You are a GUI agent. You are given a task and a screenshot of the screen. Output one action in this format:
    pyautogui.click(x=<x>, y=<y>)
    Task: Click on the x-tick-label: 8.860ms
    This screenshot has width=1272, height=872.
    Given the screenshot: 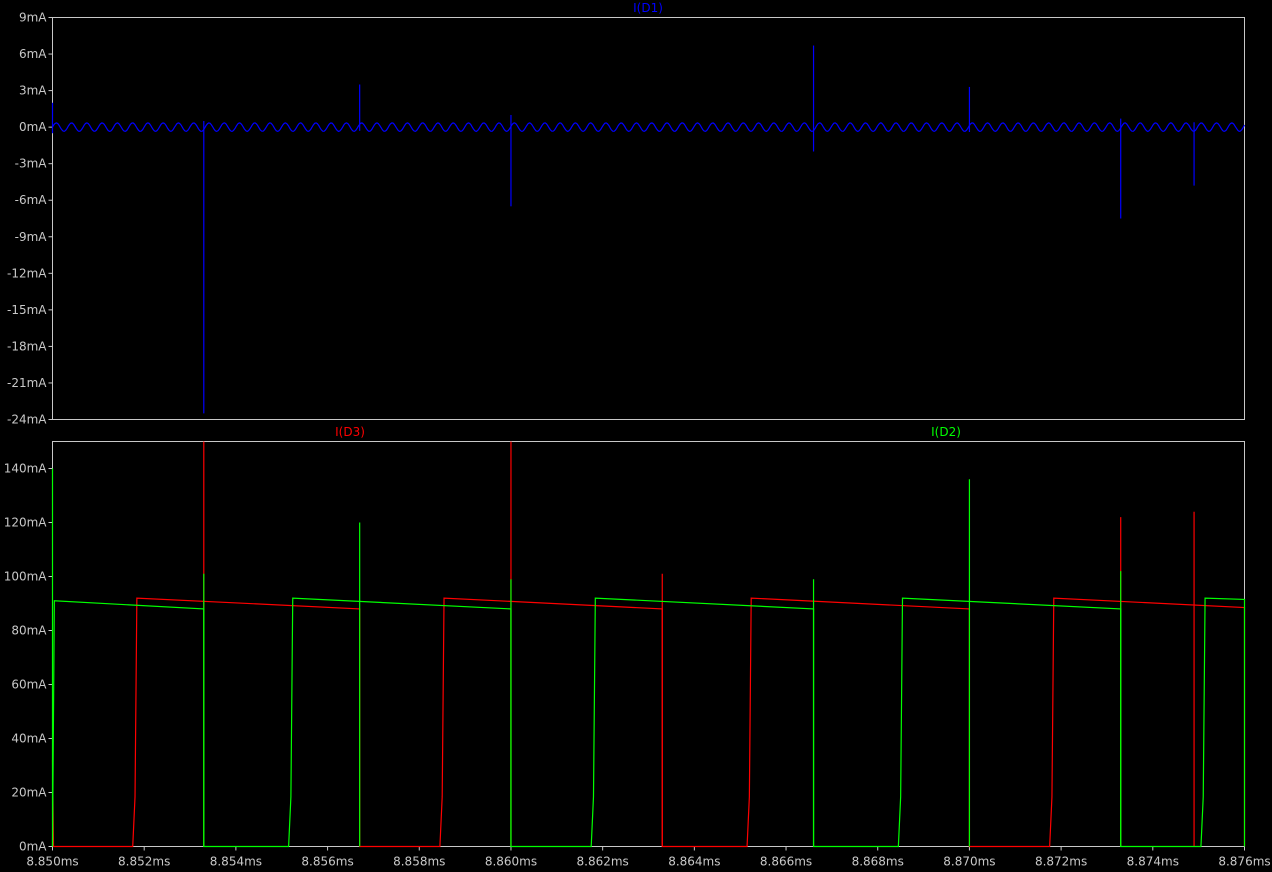 What is the action you would take?
    pyautogui.click(x=511, y=862)
    